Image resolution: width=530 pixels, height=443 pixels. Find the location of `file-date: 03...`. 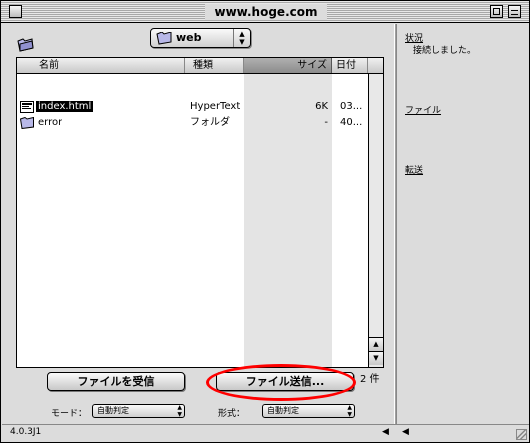

file-date: 03... is located at coordinates (351, 106).